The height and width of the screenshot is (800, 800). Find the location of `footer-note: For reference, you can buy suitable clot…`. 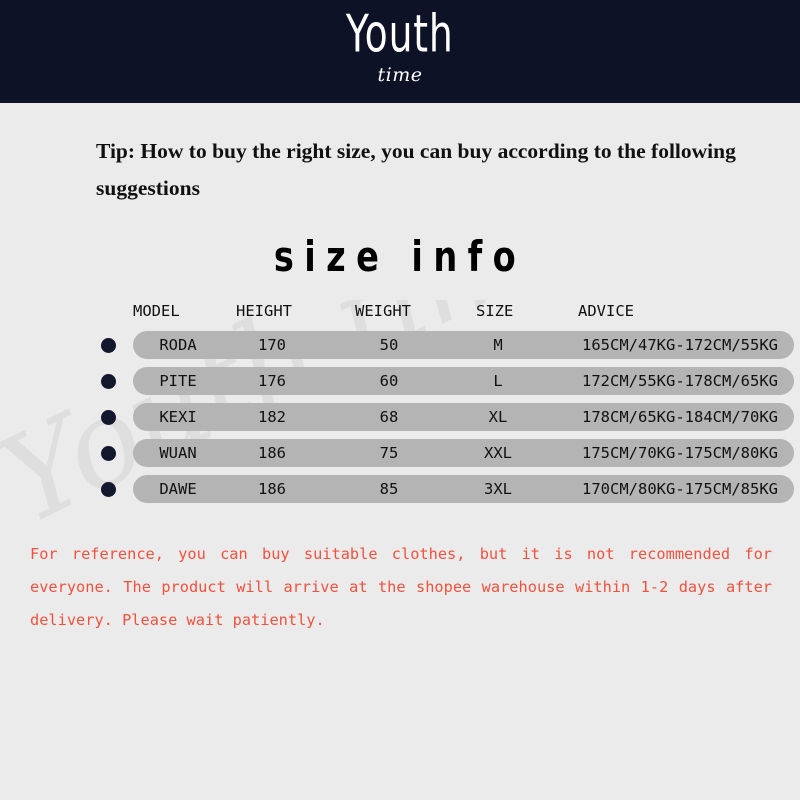

footer-note: For reference, you can buy suitable clot… is located at coordinates (401, 587).